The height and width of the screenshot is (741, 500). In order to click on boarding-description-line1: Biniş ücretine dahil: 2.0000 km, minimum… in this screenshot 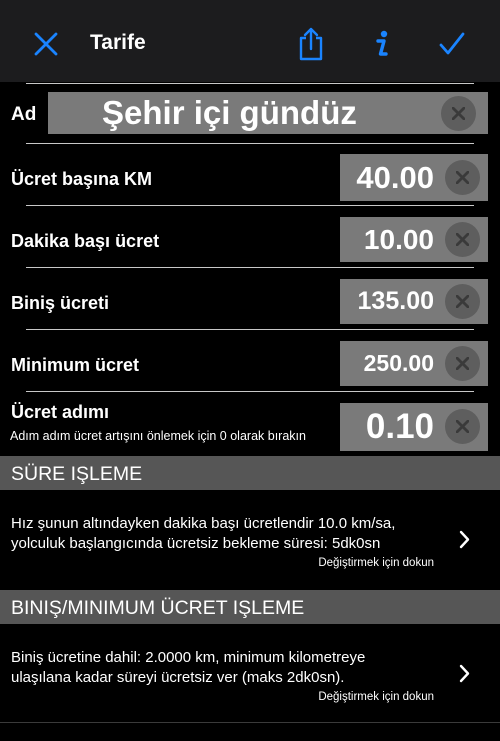, I will do `click(188, 657)`.